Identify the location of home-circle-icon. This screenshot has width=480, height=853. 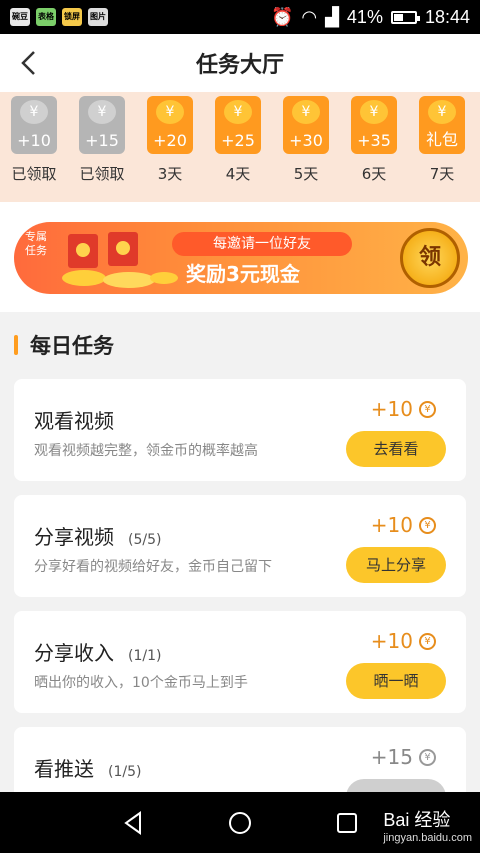
(240, 823).